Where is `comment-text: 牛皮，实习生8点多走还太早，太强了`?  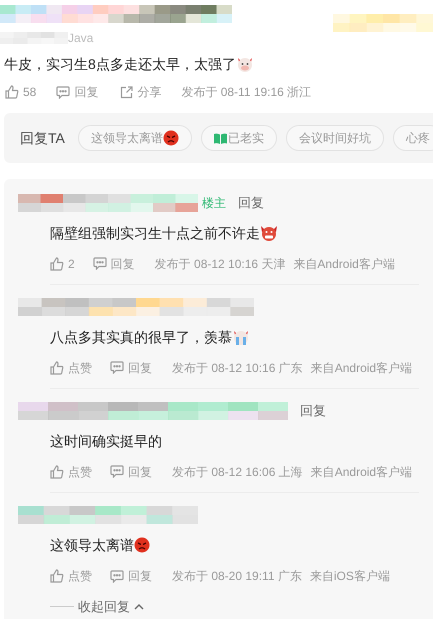
comment-text: 牛皮，实习生8点多走还太早，太强了 is located at coordinates (120, 64).